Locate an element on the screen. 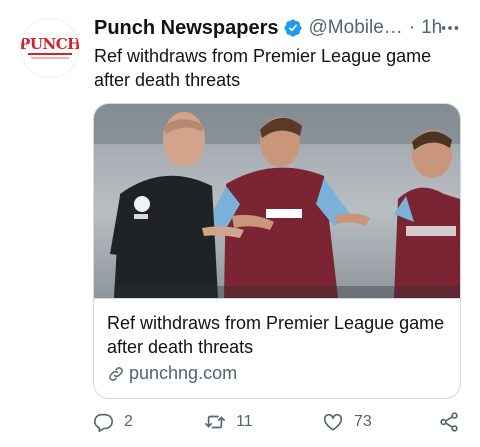 The height and width of the screenshot is (447, 480). reply-button: 2 is located at coordinates (112, 422).